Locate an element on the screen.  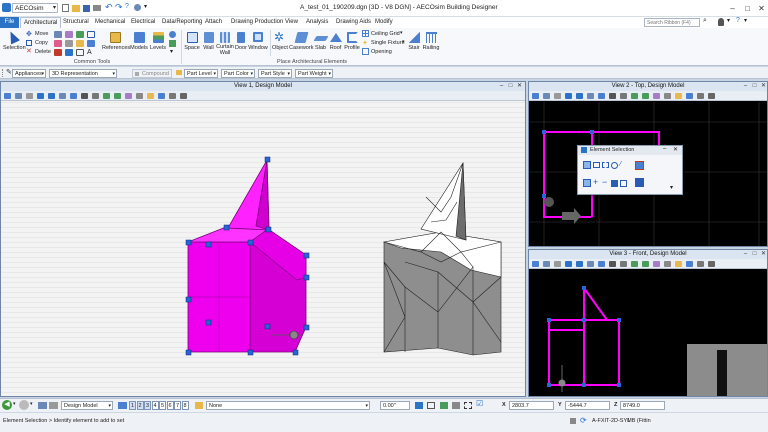
wall-button: Wall is located at coordinates (208, 43).